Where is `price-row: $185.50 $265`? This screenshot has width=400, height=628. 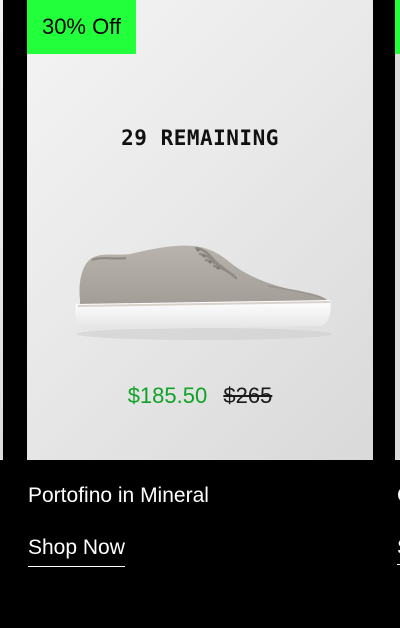 price-row: $185.50 $265 is located at coordinates (200, 396).